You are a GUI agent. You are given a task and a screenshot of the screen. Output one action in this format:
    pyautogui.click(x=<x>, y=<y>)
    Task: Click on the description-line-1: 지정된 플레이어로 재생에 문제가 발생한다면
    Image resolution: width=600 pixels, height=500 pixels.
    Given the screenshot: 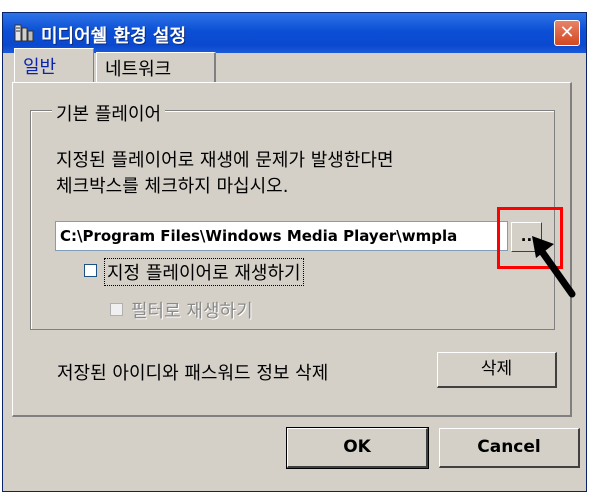 What is the action you would take?
    pyautogui.click(x=225, y=160)
    